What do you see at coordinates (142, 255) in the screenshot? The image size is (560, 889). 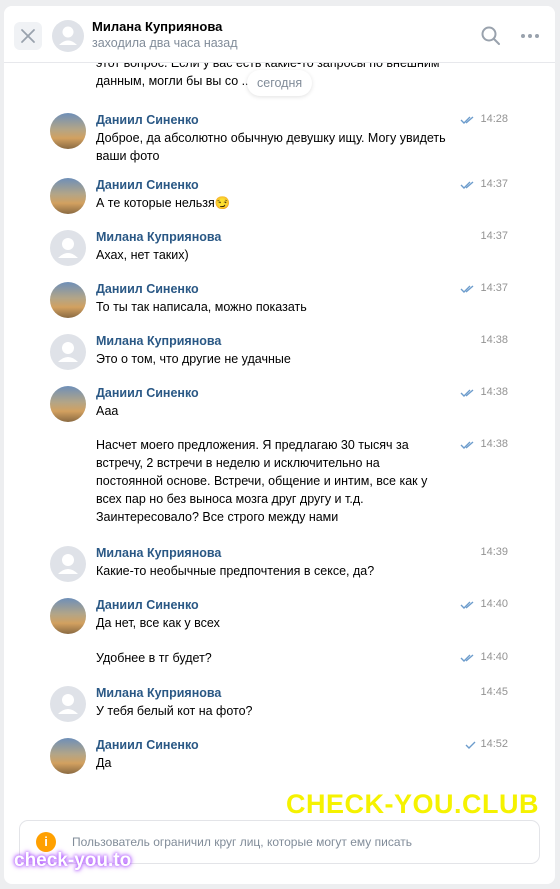 I see `message-text: Ахах, нет таких)` at bounding box center [142, 255].